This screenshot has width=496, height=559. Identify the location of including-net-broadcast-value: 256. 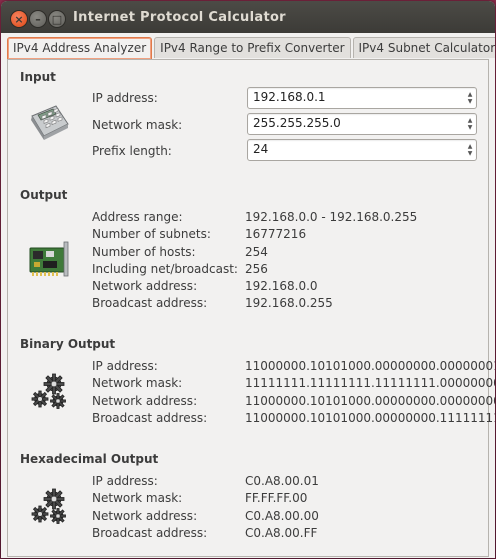
(256, 269).